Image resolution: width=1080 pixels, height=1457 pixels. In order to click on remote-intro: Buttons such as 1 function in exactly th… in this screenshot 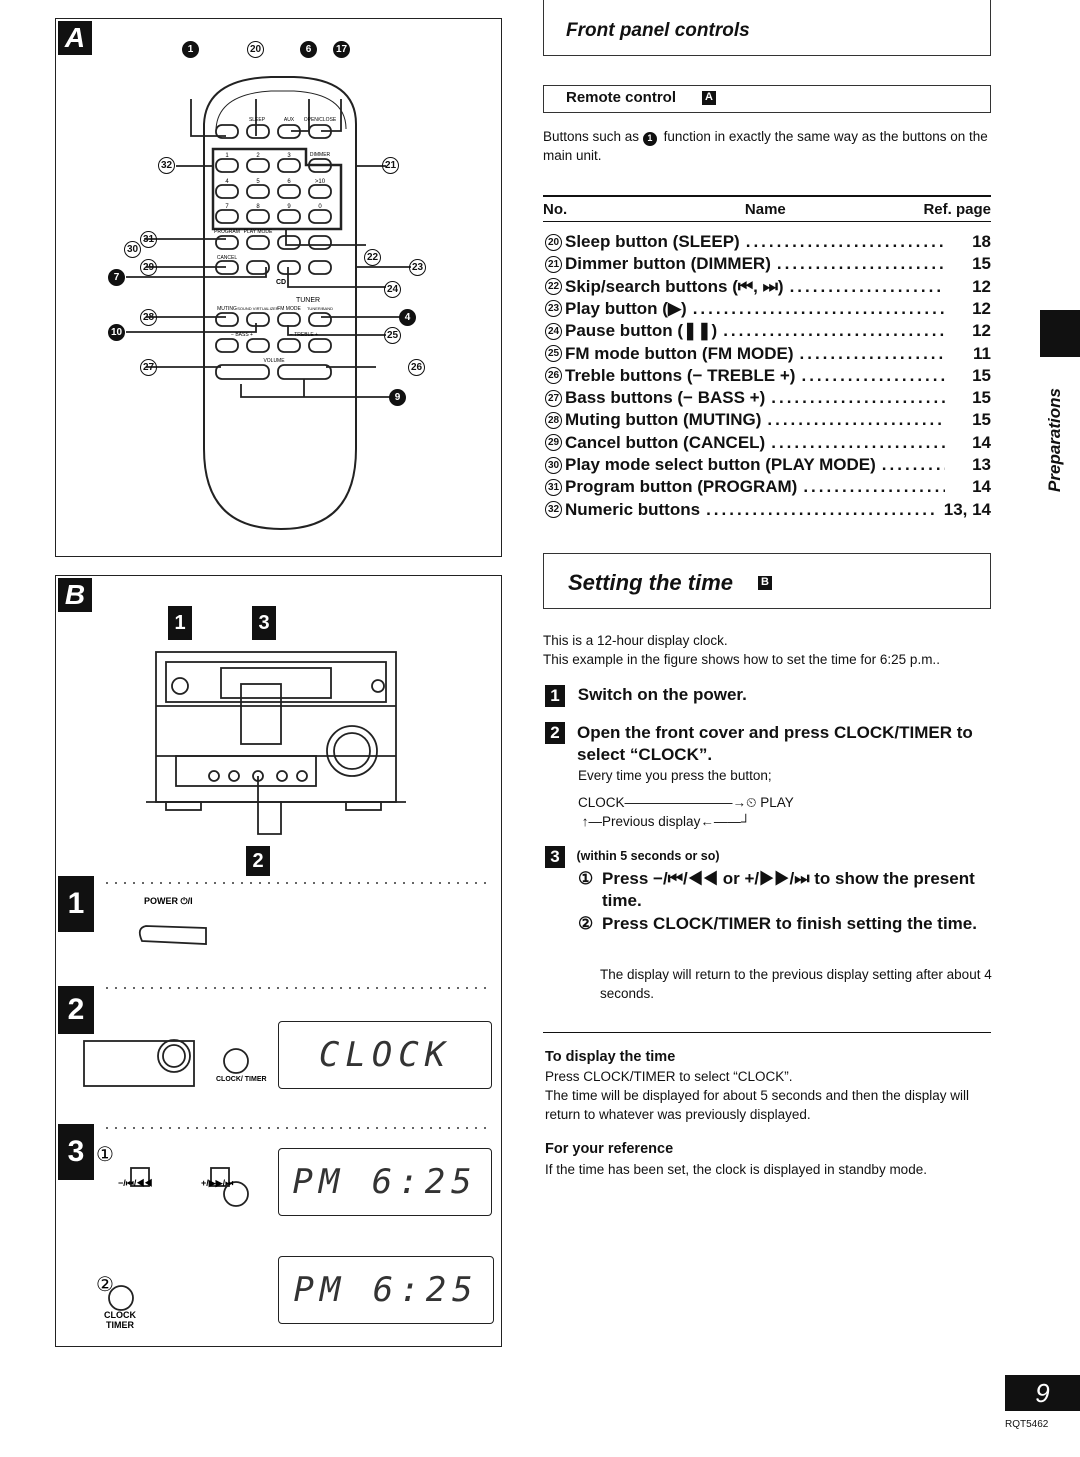, I will do `click(765, 146)`.